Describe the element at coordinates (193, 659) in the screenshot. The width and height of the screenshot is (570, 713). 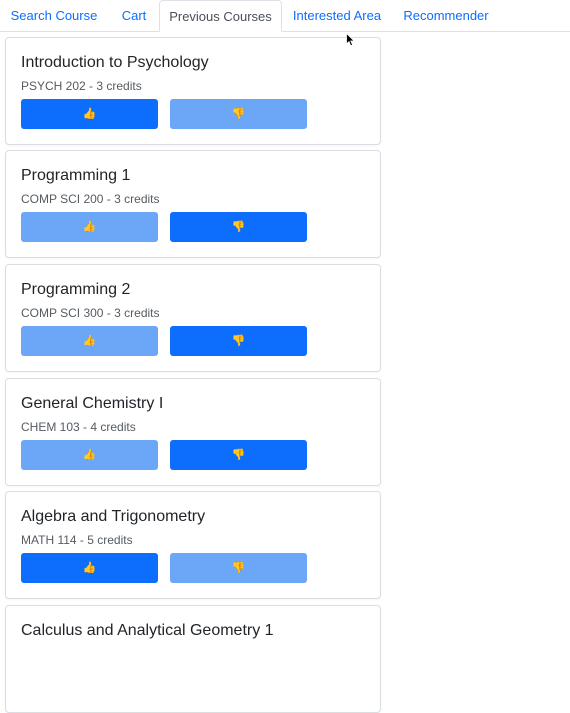
I see `course-card: Calculus and Analytical Geometry 1` at that location.